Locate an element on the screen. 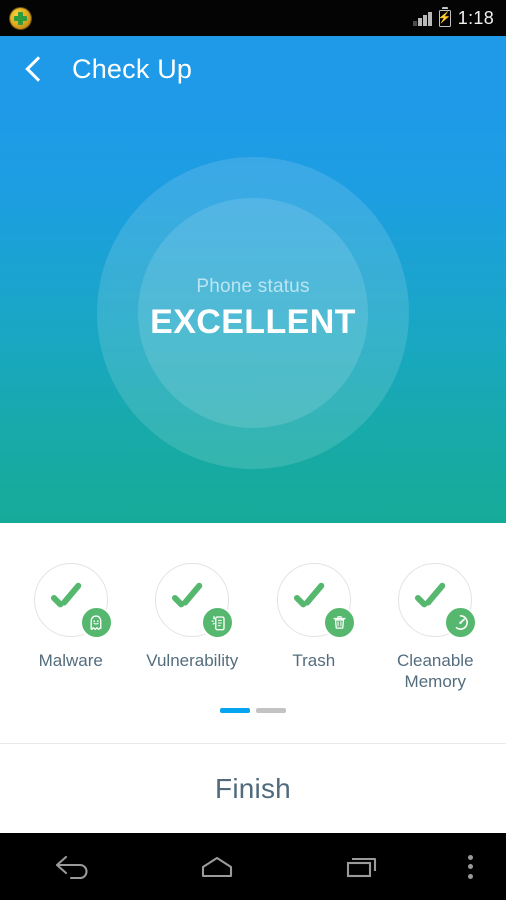  status-bar: ⚡ 1:18 is located at coordinates (253, 18).